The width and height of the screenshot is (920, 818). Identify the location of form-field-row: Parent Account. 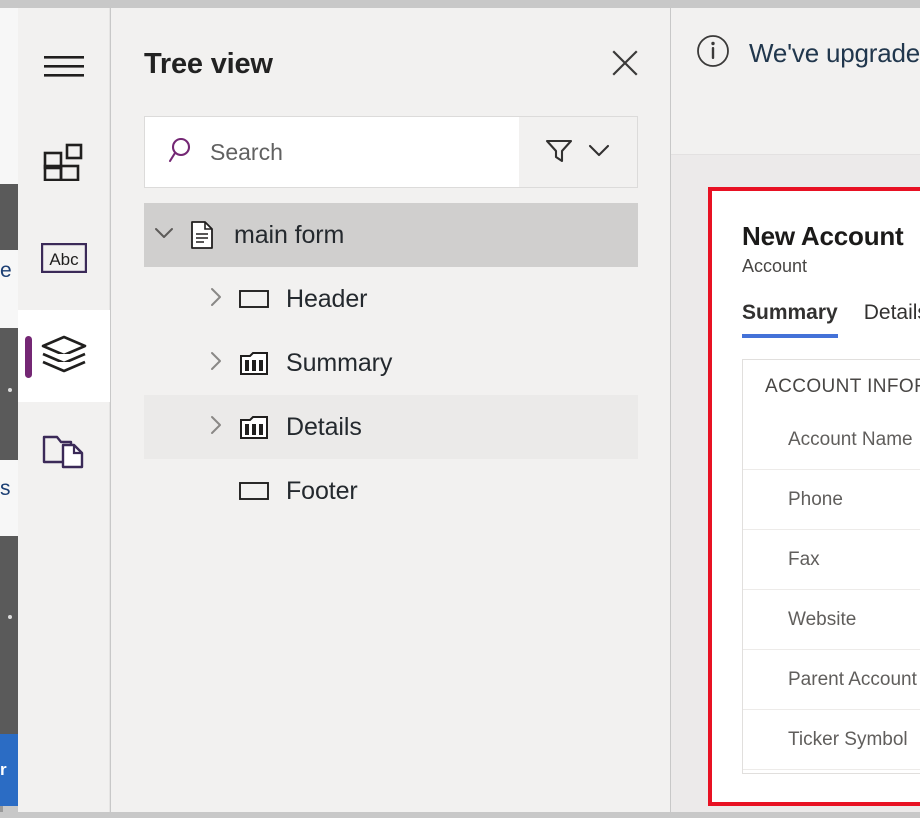
(831, 680).